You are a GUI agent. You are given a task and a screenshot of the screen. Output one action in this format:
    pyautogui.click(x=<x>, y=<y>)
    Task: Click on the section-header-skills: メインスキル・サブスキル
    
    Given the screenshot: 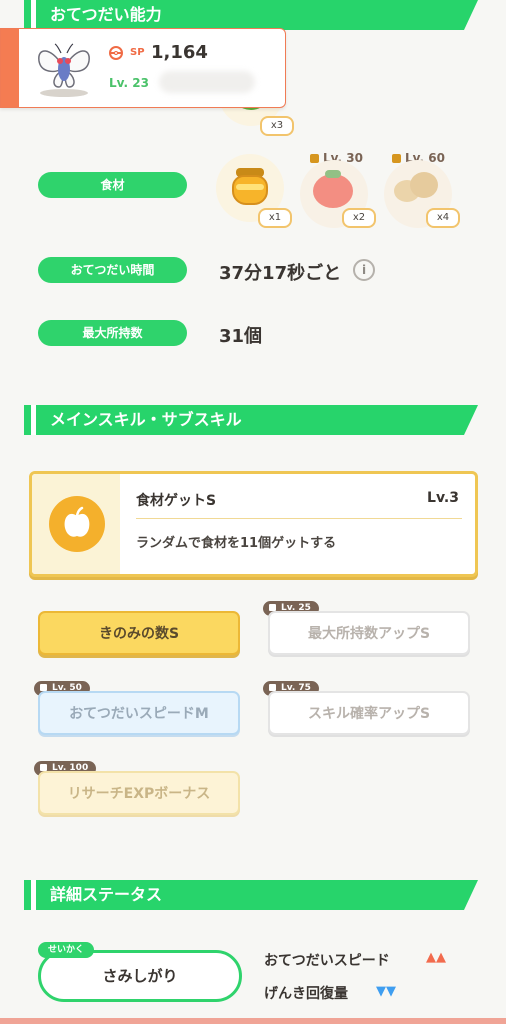 What is the action you would take?
    pyautogui.click(x=251, y=420)
    